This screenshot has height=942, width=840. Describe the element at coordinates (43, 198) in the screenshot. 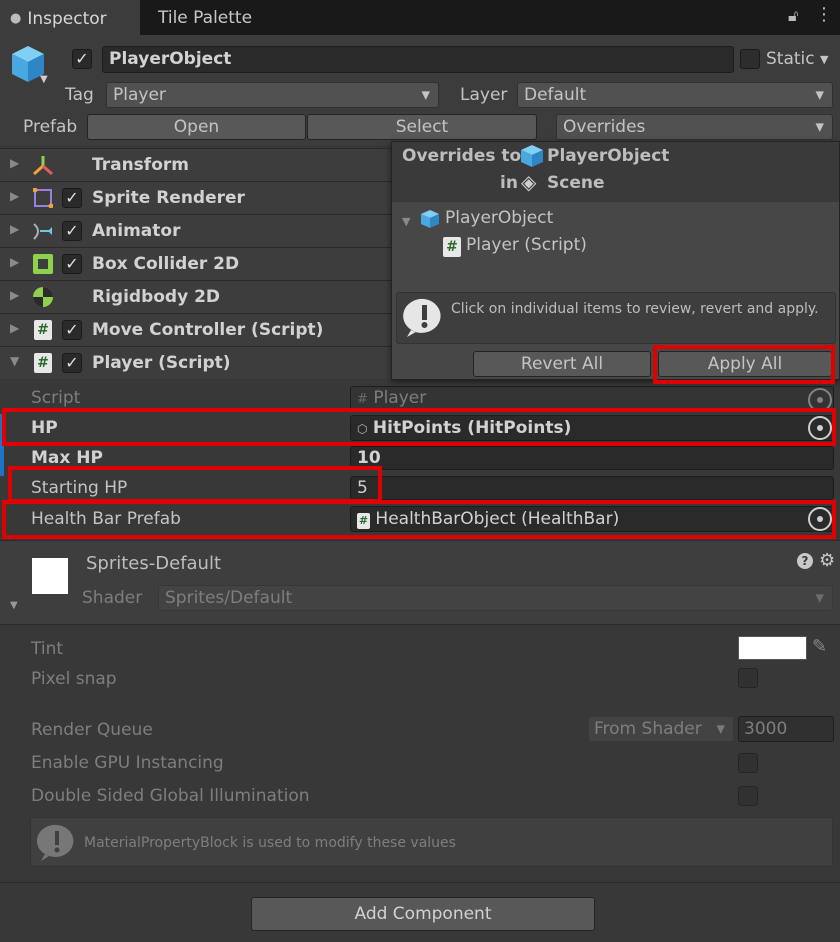

I see `sprite-renderer-icon` at that location.